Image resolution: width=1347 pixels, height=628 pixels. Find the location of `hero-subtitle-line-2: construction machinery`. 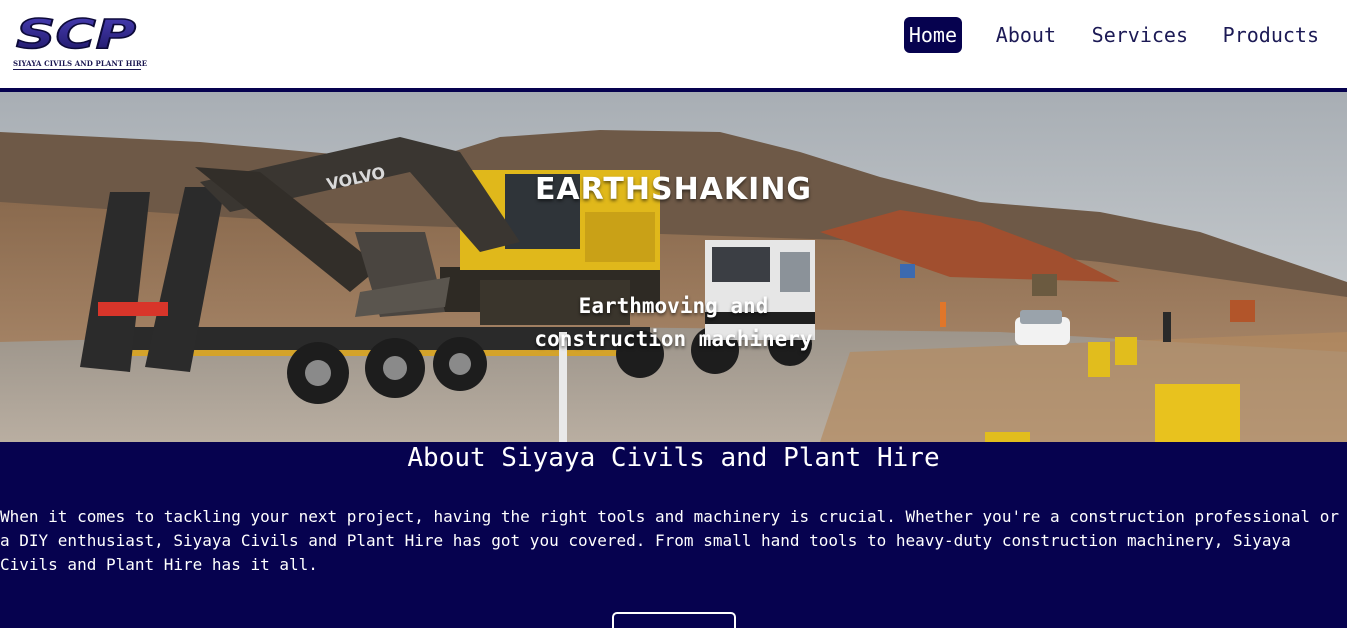

hero-subtitle-line-2: construction machinery is located at coordinates (673, 339).